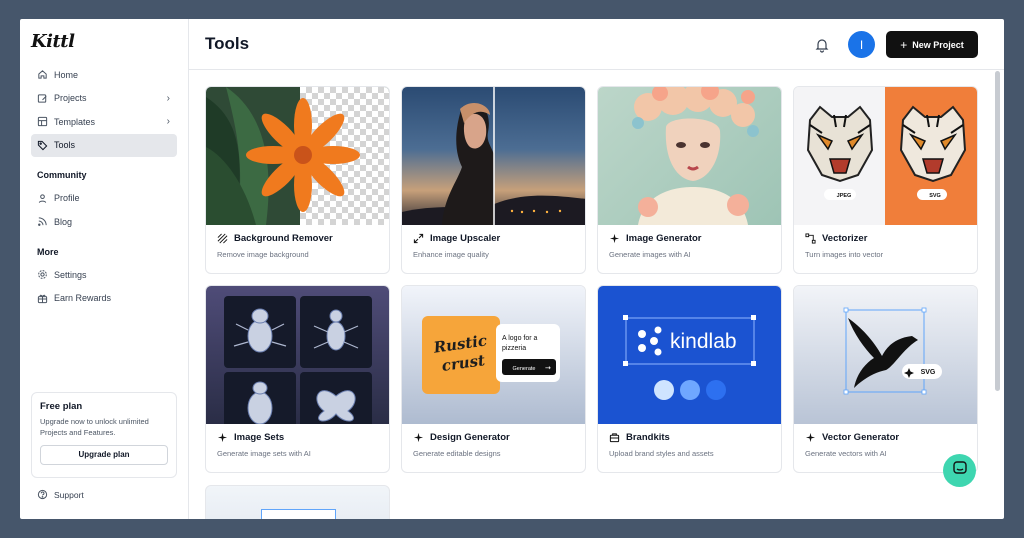 The height and width of the screenshot is (538, 1024). I want to click on user-icon, so click(42, 198).